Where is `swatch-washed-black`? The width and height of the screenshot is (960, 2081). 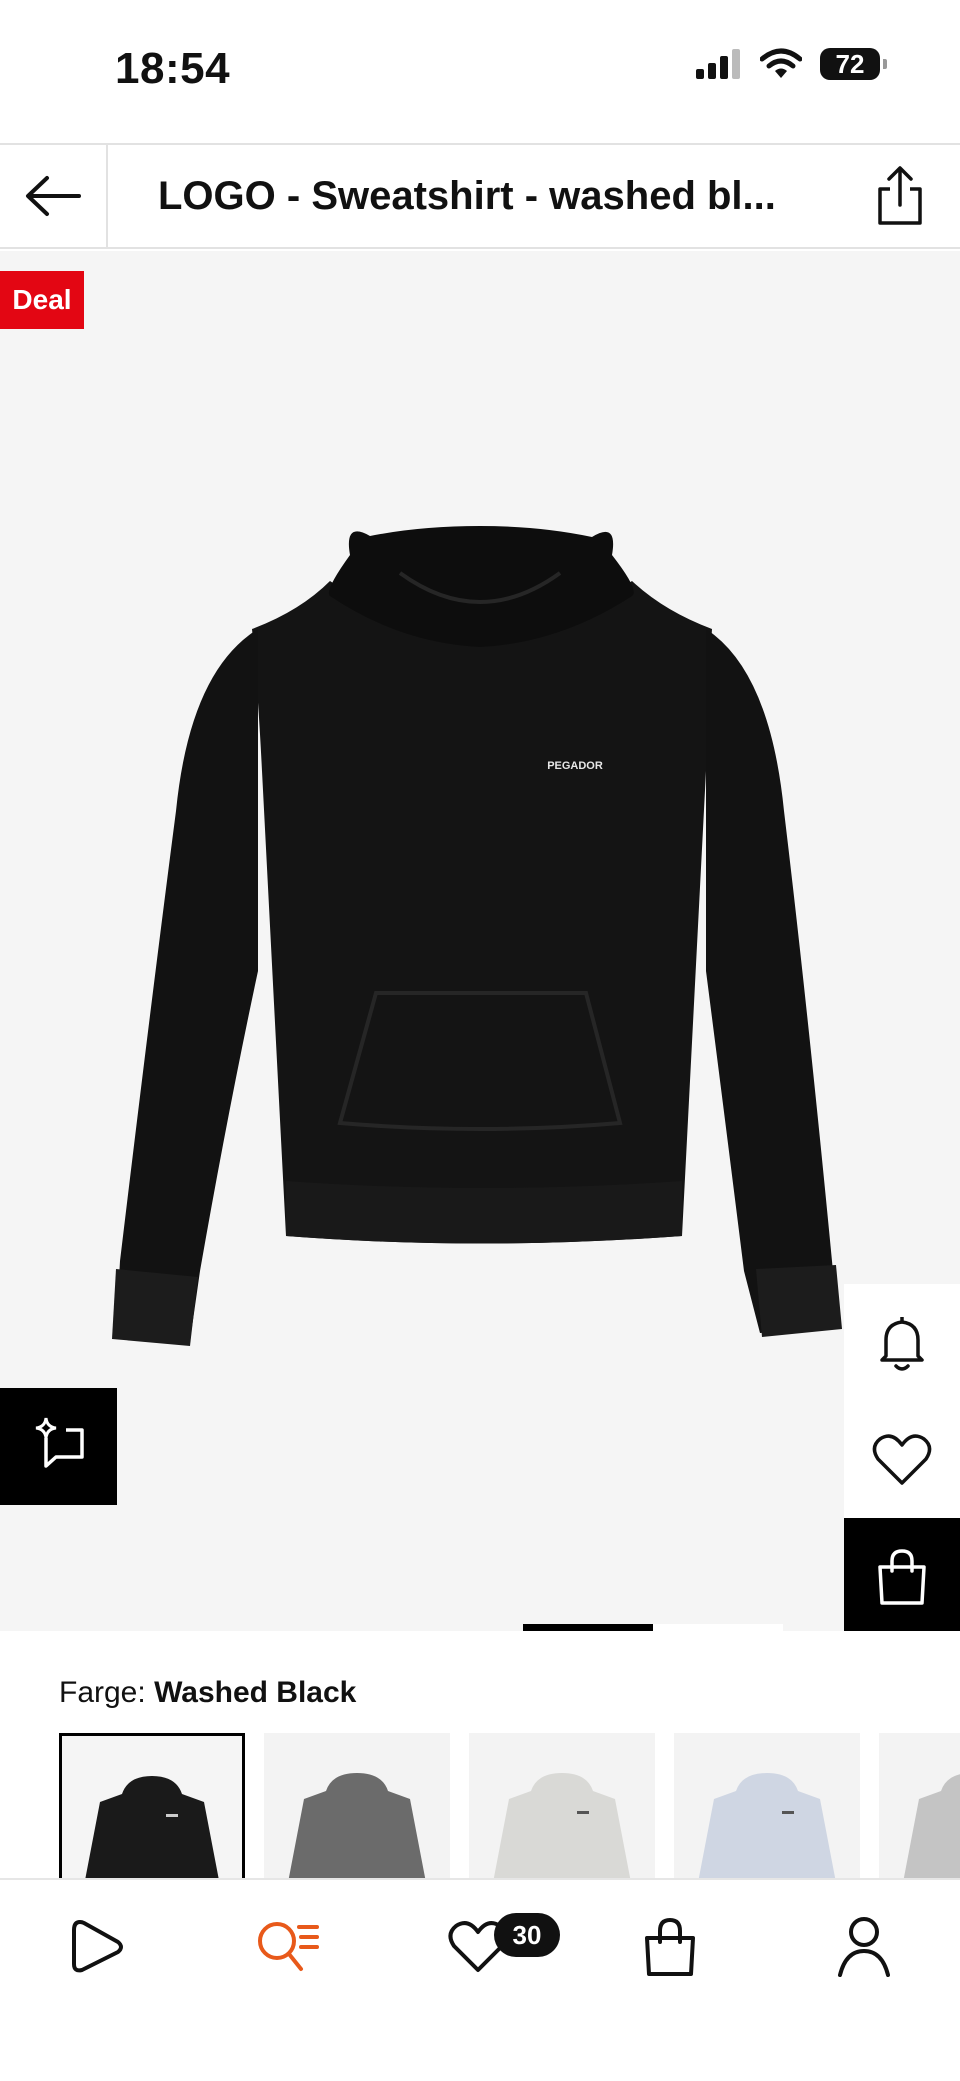
swatch-washed-black is located at coordinates (152, 1808).